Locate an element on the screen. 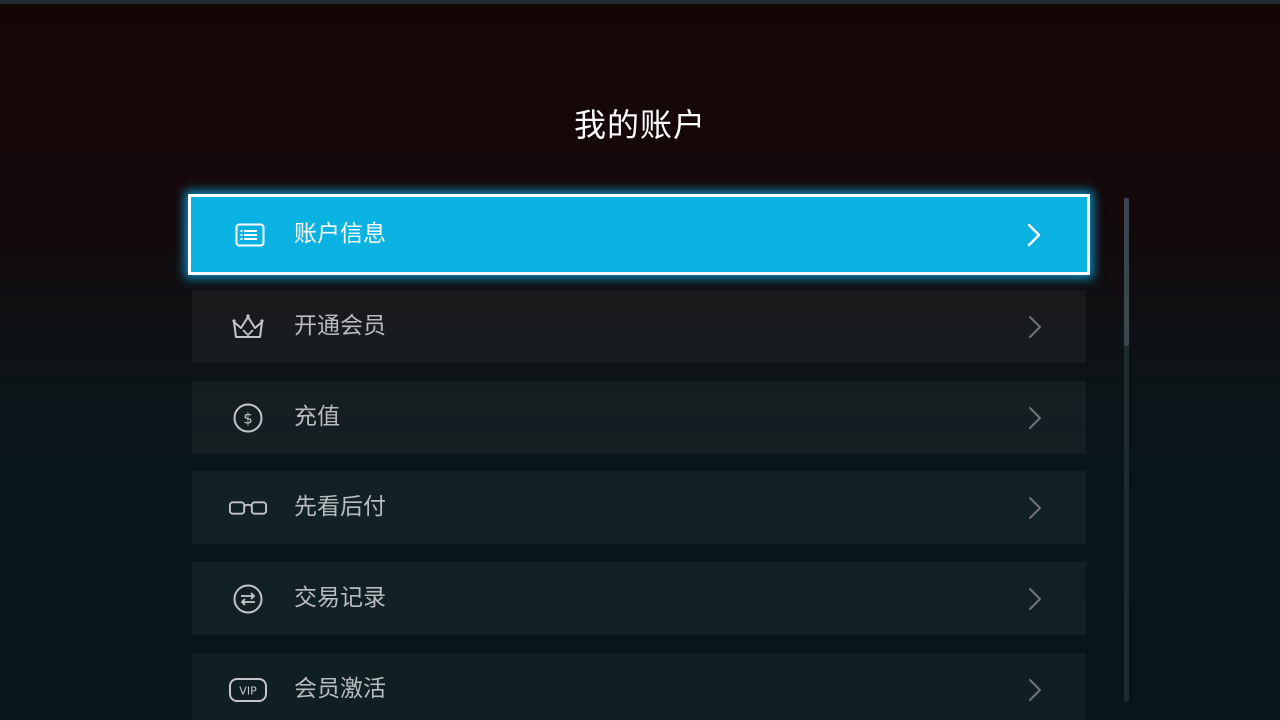 The height and width of the screenshot is (720, 1280). menu-item-label: 交易记录 is located at coordinates (340, 598).